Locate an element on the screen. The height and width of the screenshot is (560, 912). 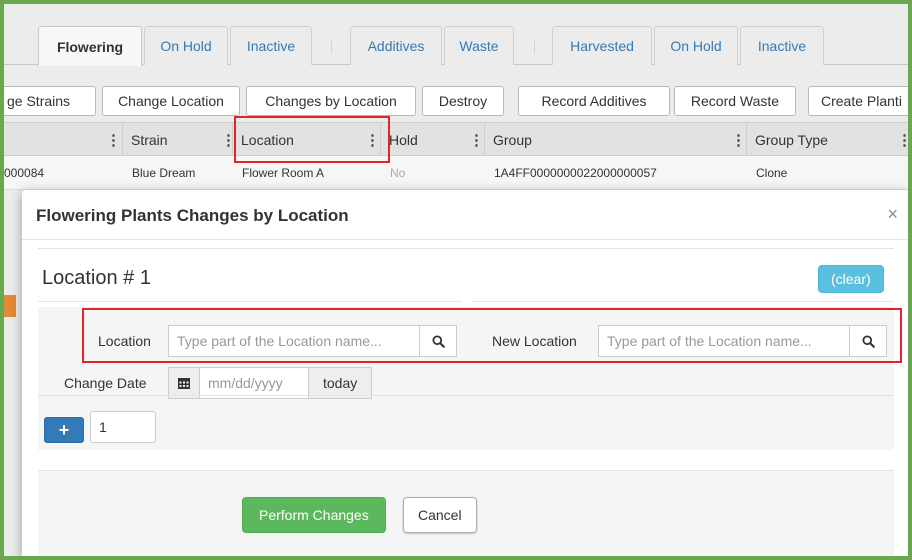
cell-id: 000084 is located at coordinates (24, 173).